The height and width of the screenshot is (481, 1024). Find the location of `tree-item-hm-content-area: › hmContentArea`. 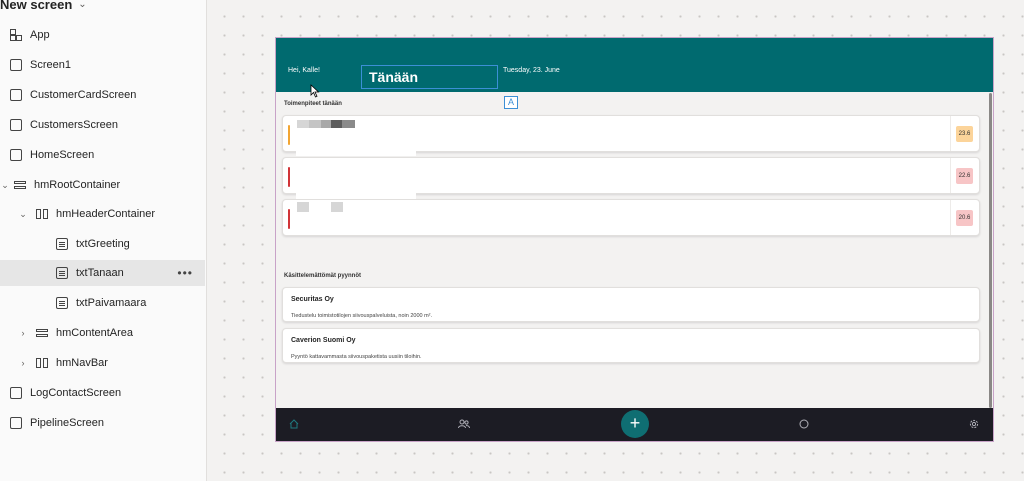

tree-item-hm-content-area: › hmContentArea is located at coordinates (102, 333).